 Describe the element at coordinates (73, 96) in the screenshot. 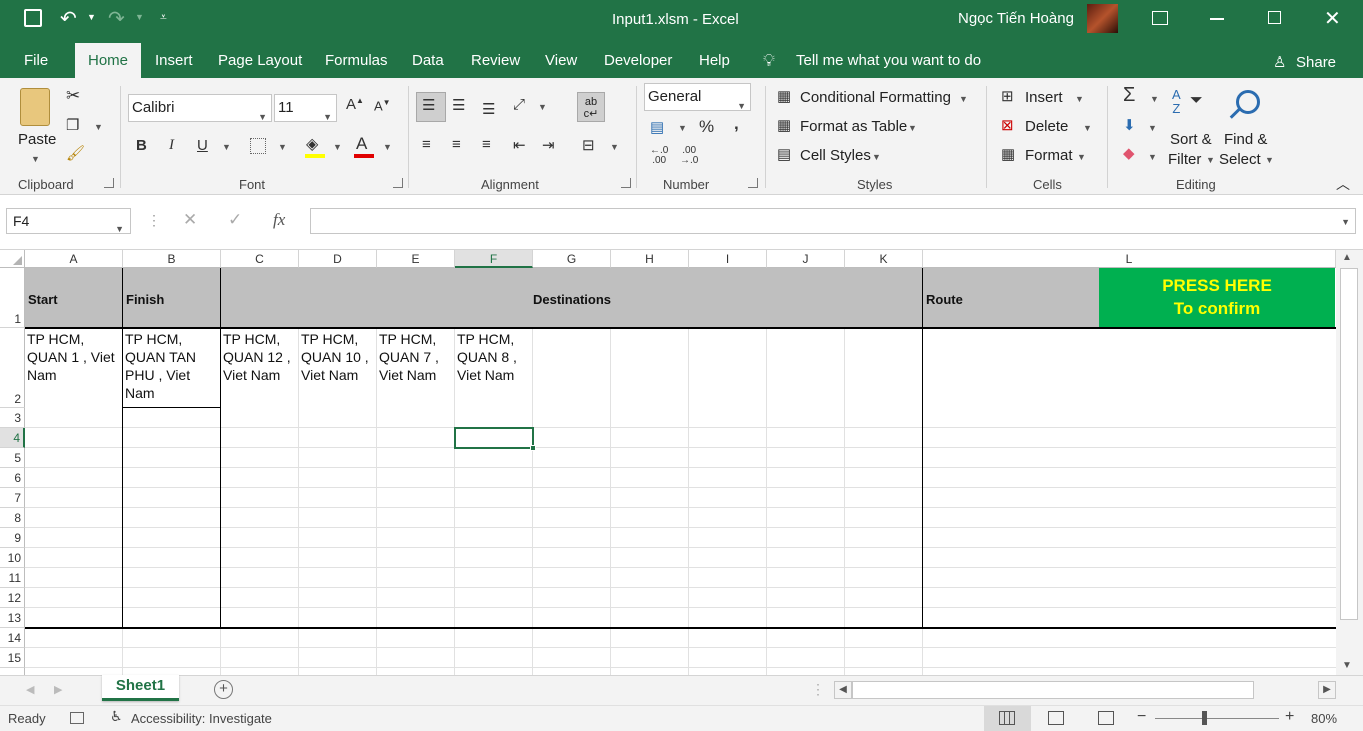

I see `cut-icon: ✂` at that location.